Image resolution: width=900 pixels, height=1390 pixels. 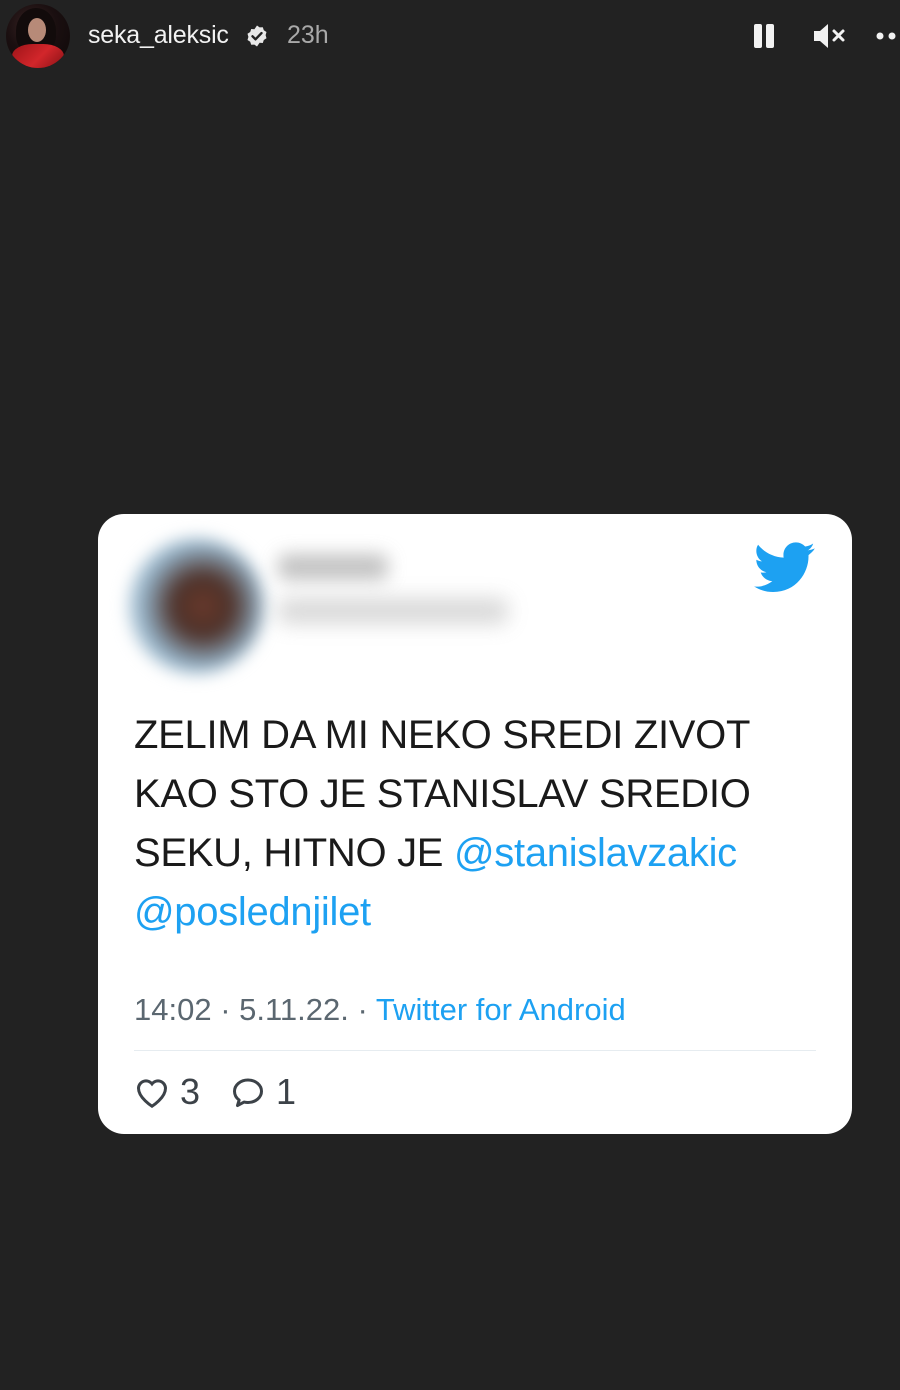 What do you see at coordinates (393, 611) in the screenshot?
I see `tweet-author-handle-blurred` at bounding box center [393, 611].